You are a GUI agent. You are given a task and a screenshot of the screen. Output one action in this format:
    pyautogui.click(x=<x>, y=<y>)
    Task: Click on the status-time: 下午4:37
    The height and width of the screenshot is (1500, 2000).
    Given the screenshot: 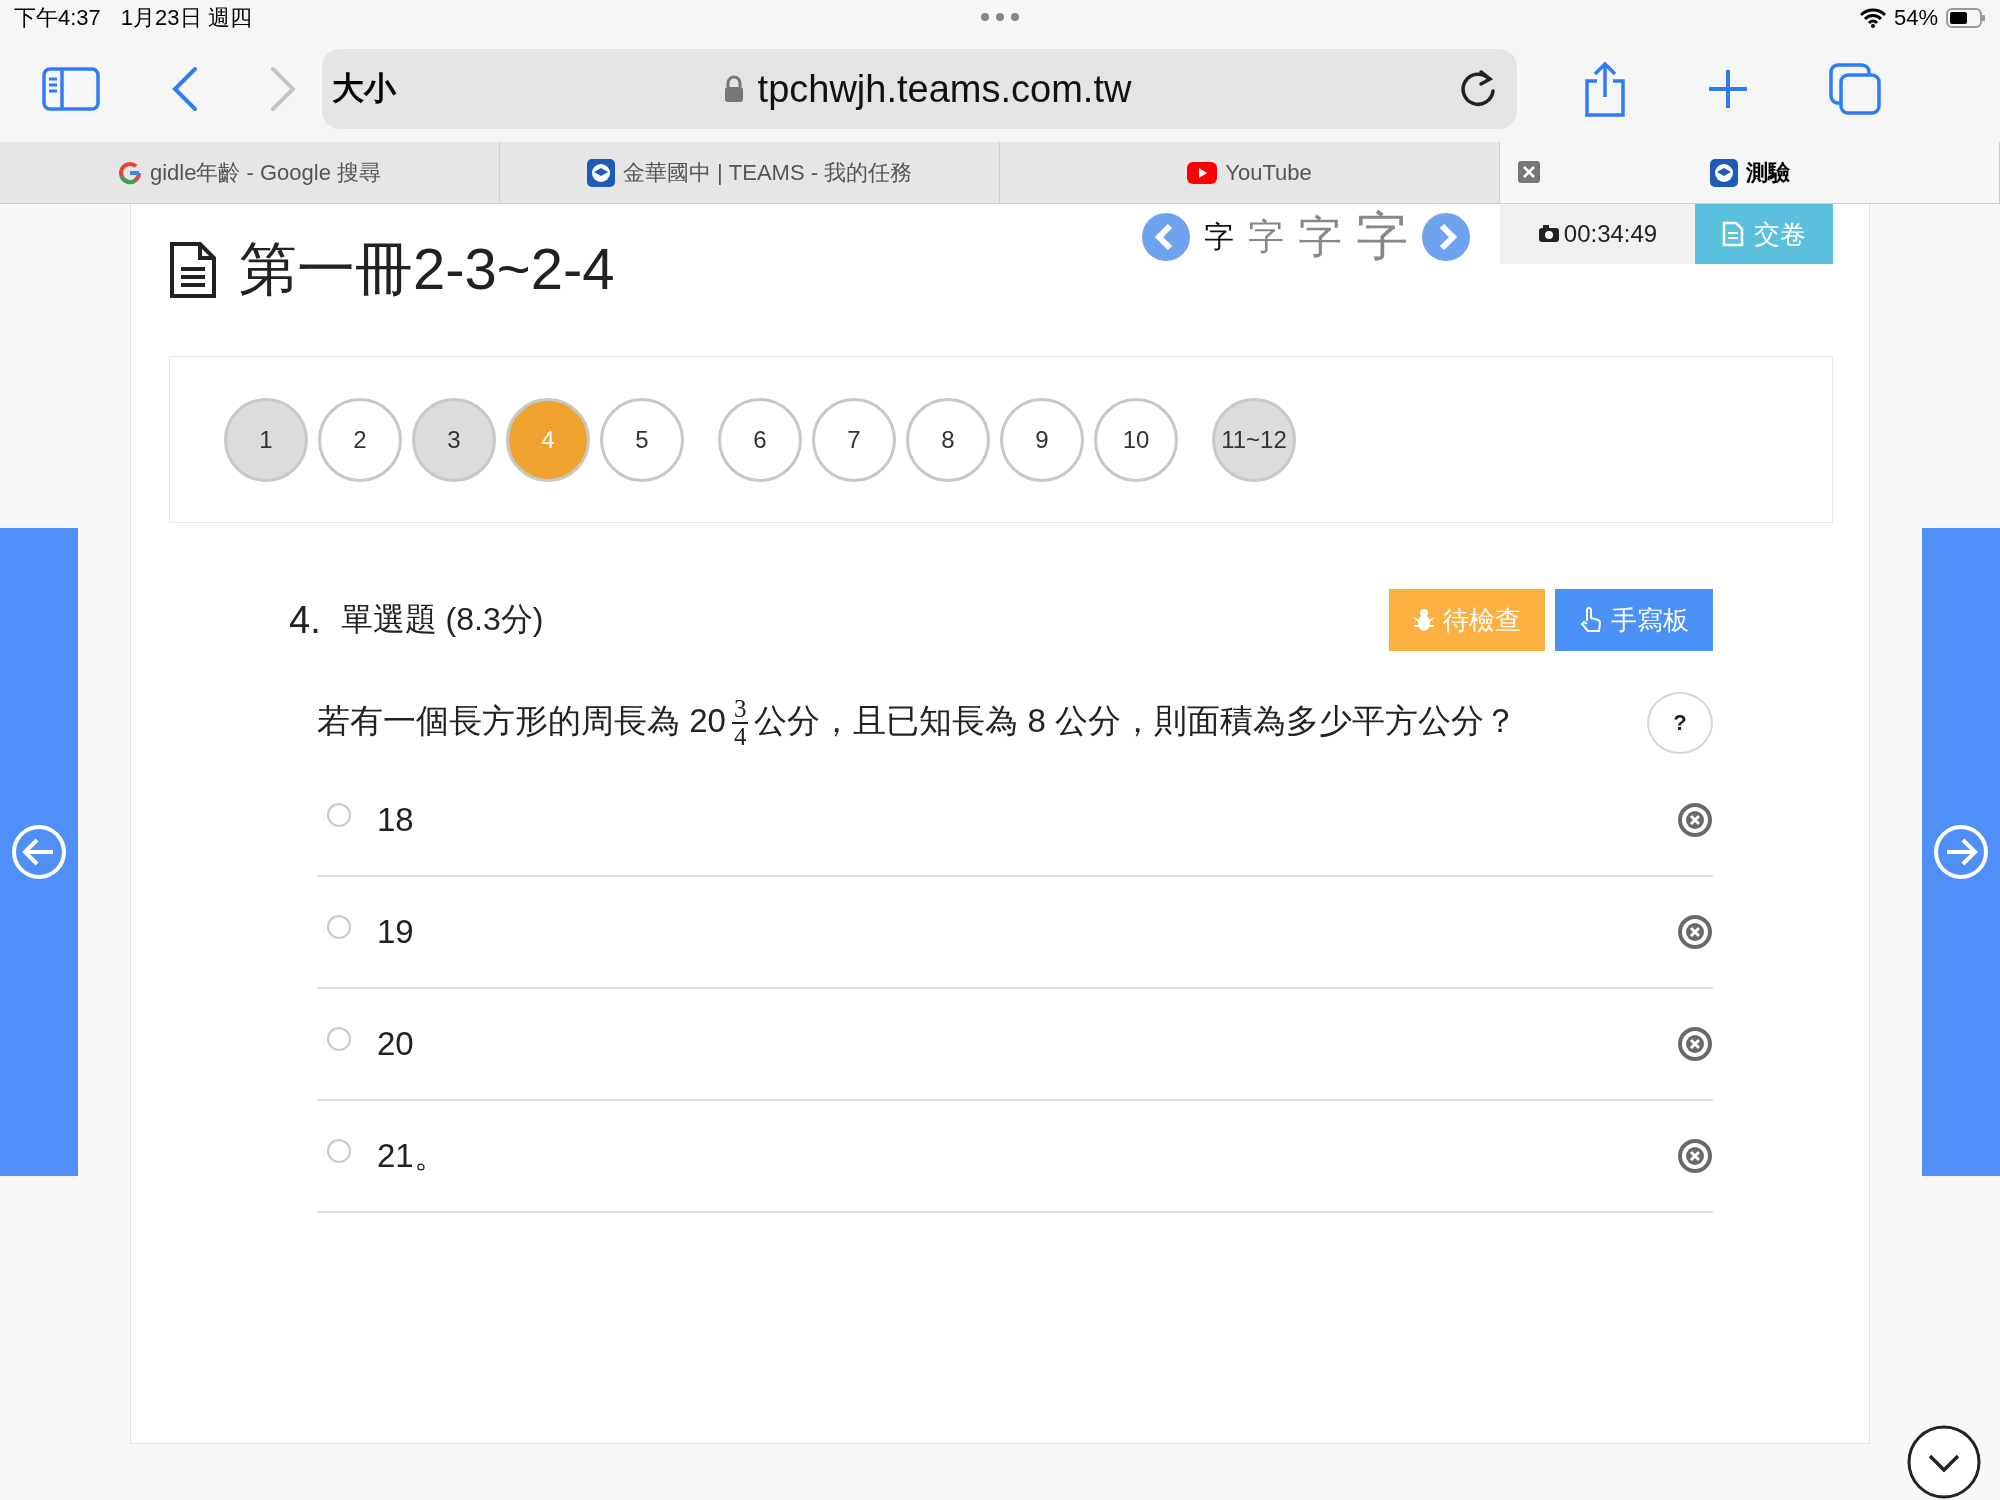 What is the action you would take?
    pyautogui.click(x=57, y=18)
    